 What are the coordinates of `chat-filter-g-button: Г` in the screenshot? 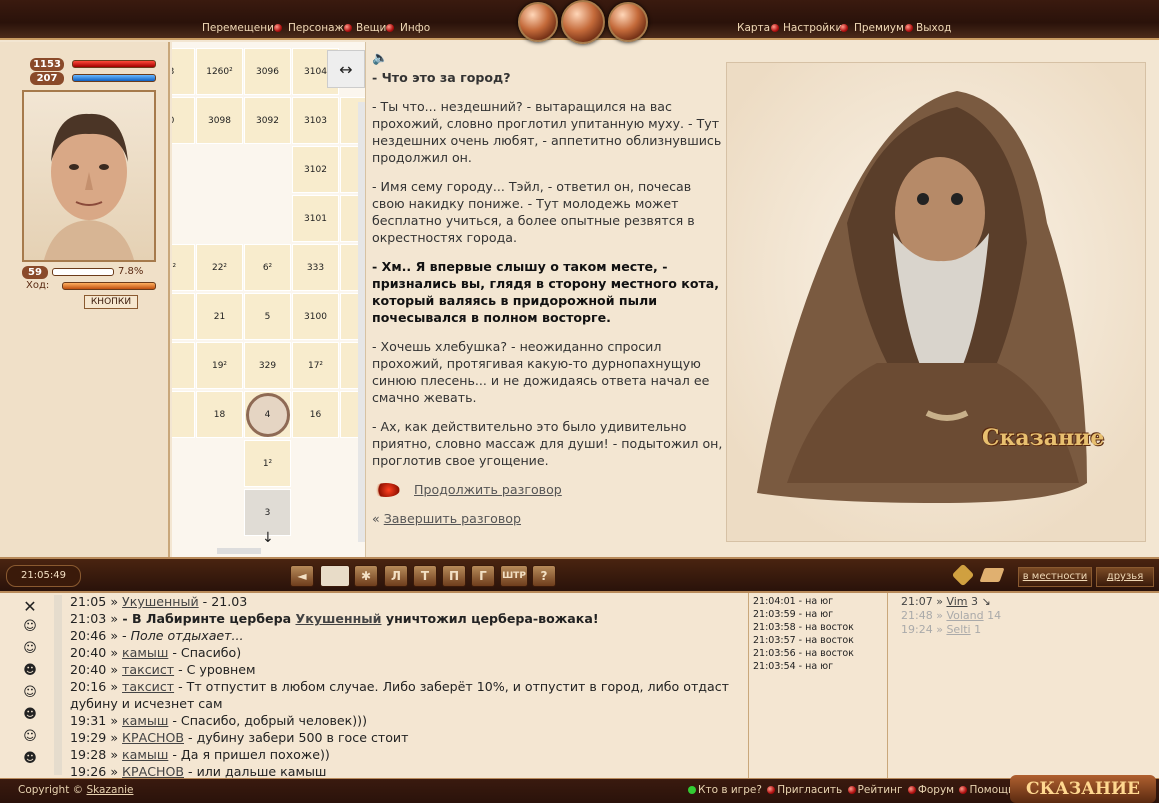 It's located at (483, 576).